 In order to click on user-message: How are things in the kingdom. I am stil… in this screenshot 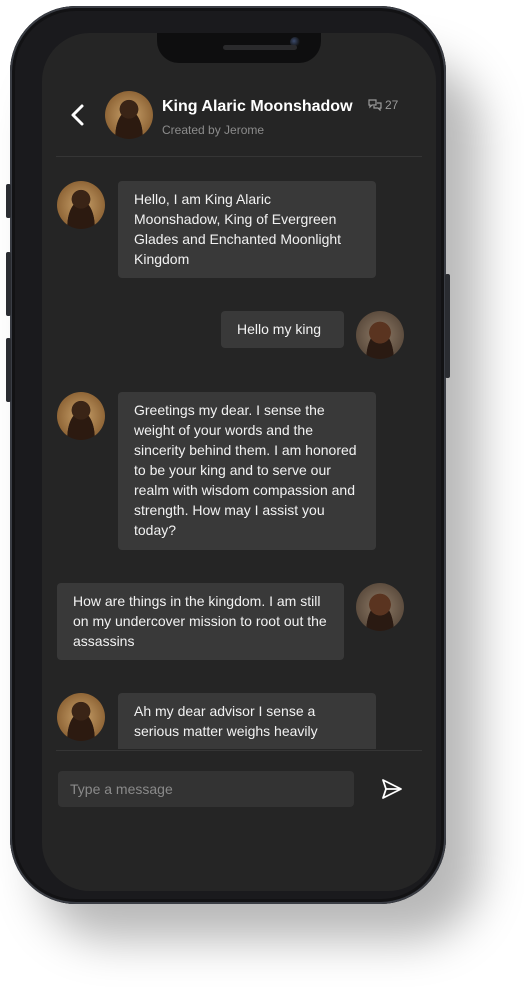, I will do `click(200, 621)`.